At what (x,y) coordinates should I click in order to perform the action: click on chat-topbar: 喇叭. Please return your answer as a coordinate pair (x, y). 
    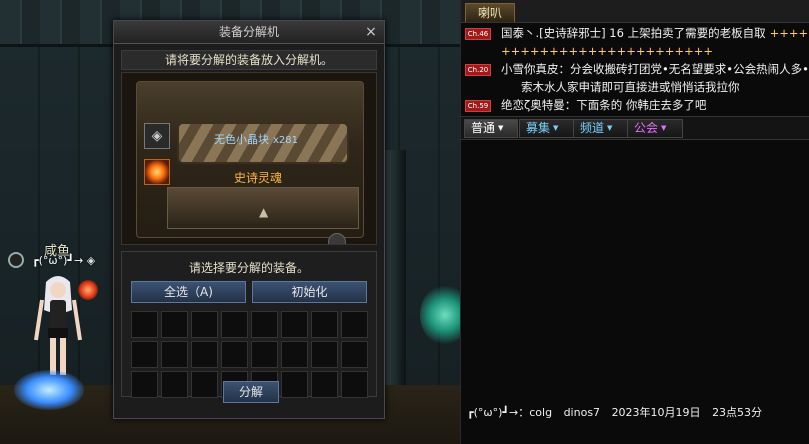
    Looking at the image, I should click on (635, 11).